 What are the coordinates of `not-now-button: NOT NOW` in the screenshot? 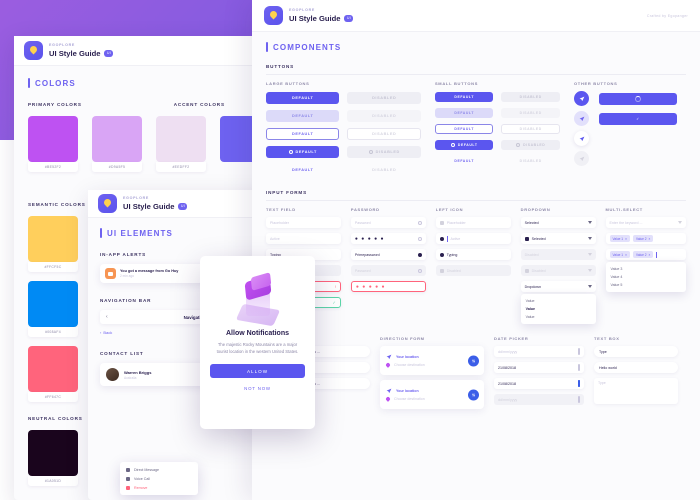 It's located at (257, 388).